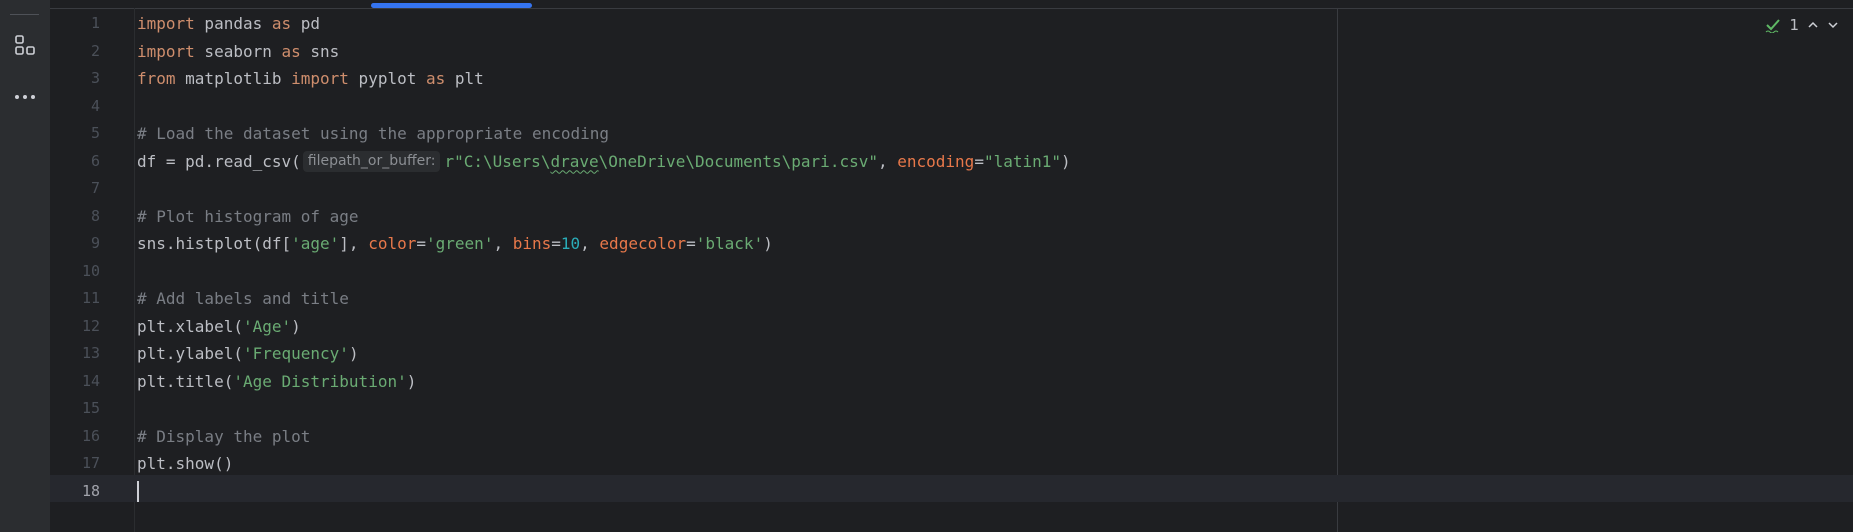 Image resolution: width=1853 pixels, height=532 pixels. What do you see at coordinates (233, 78) in the screenshot?
I see `code-token: matplotlib` at bounding box center [233, 78].